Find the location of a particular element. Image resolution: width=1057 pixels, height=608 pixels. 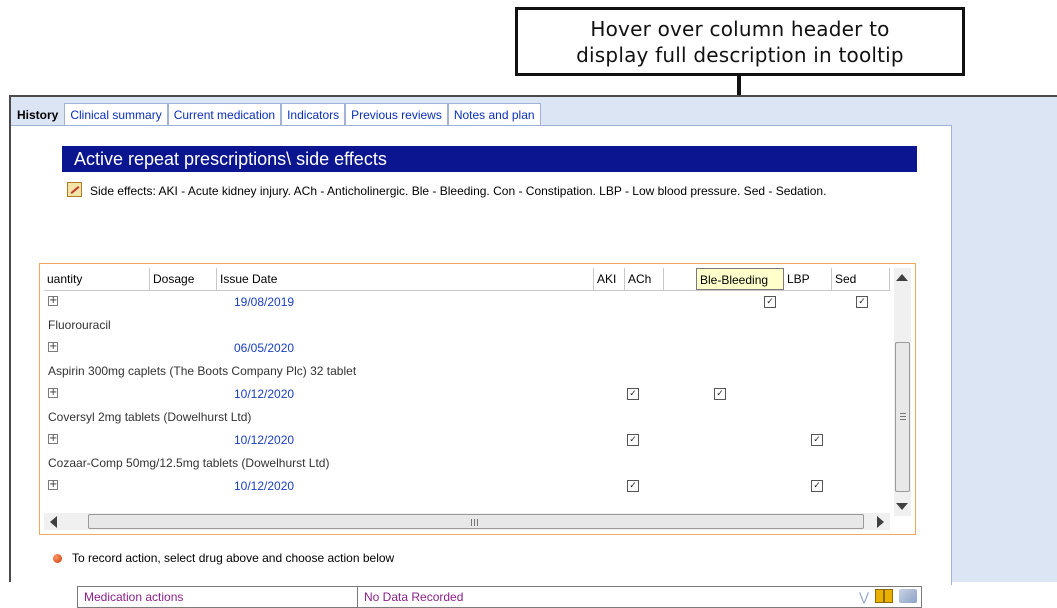

chevron-down-icon: ⋁ is located at coordinates (864, 597).